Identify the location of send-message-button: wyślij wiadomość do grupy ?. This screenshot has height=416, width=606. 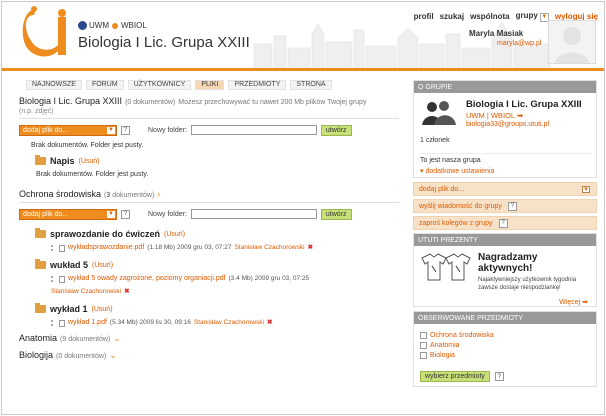
(505, 206).